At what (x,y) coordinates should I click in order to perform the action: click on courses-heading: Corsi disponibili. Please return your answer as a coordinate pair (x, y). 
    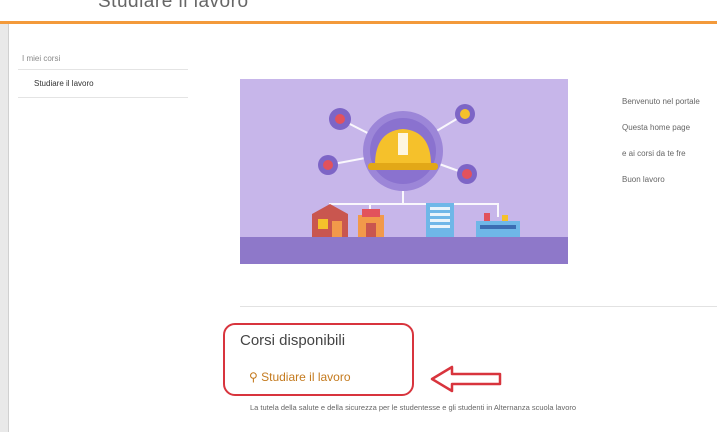
    Looking at the image, I should click on (293, 340).